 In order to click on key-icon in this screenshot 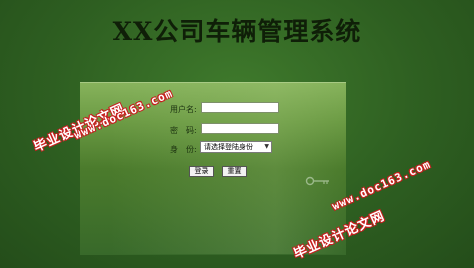, I will do `click(317, 181)`.